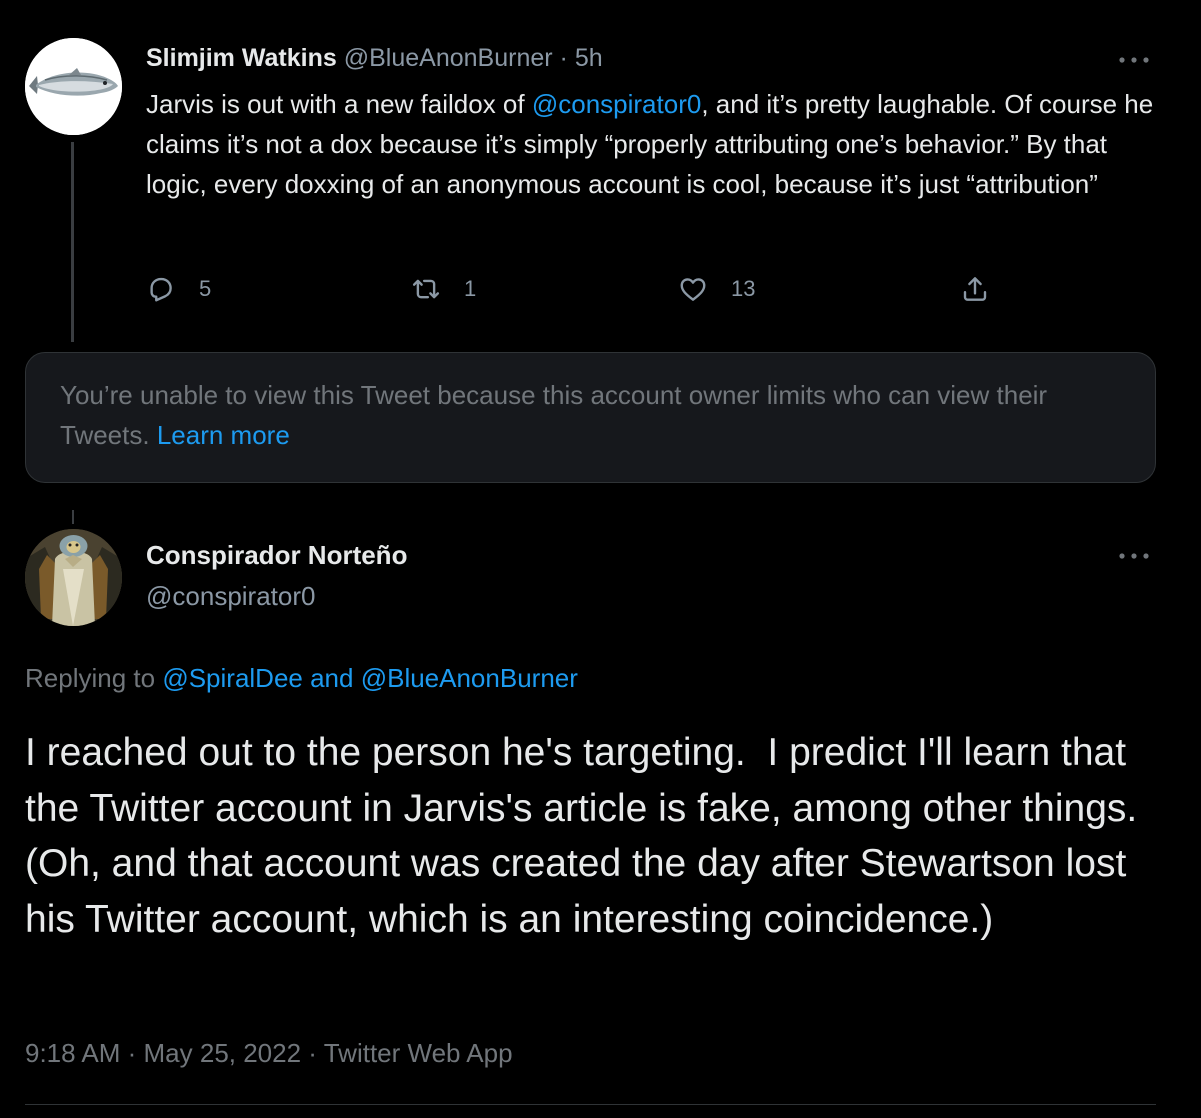 Image resolution: width=1201 pixels, height=1118 pixels. I want to click on like-button: 13, so click(716, 289).